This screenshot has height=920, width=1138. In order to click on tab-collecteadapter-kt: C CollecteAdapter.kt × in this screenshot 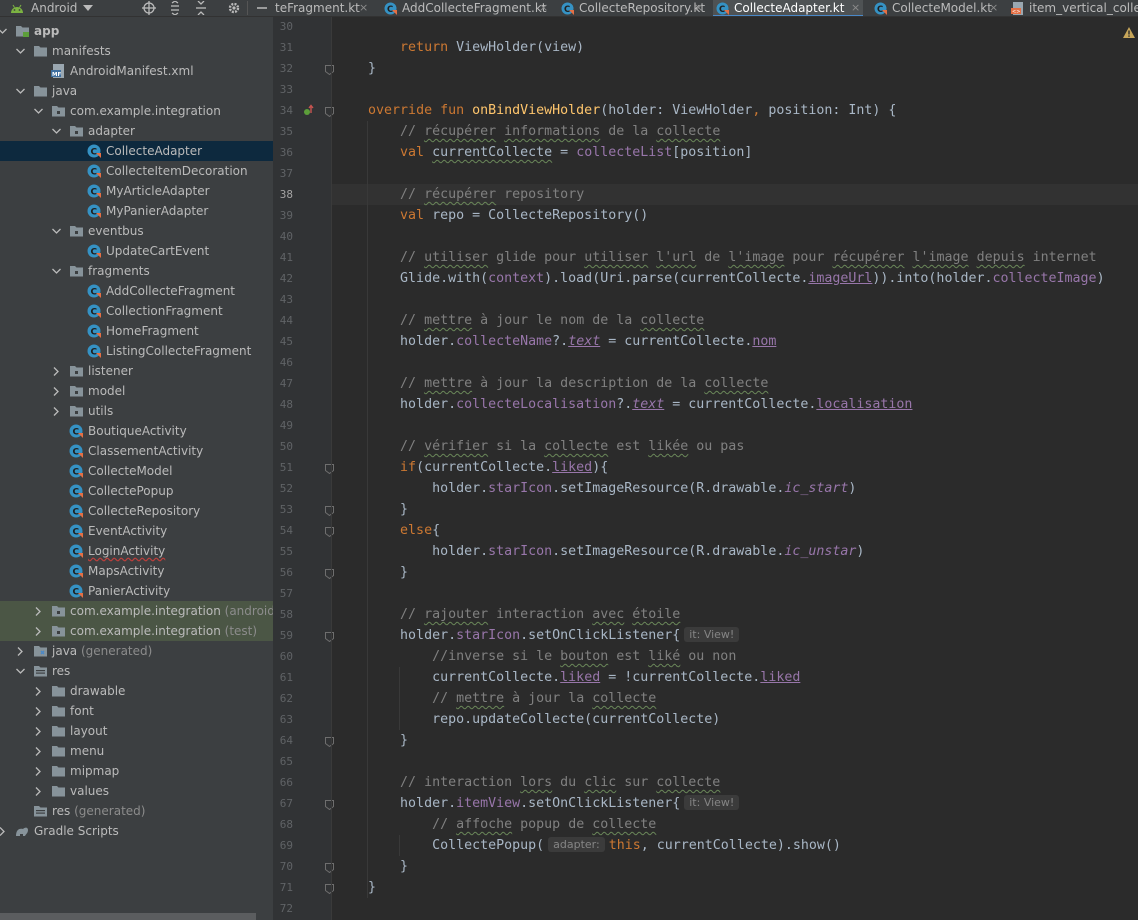, I will do `click(788, 8)`.